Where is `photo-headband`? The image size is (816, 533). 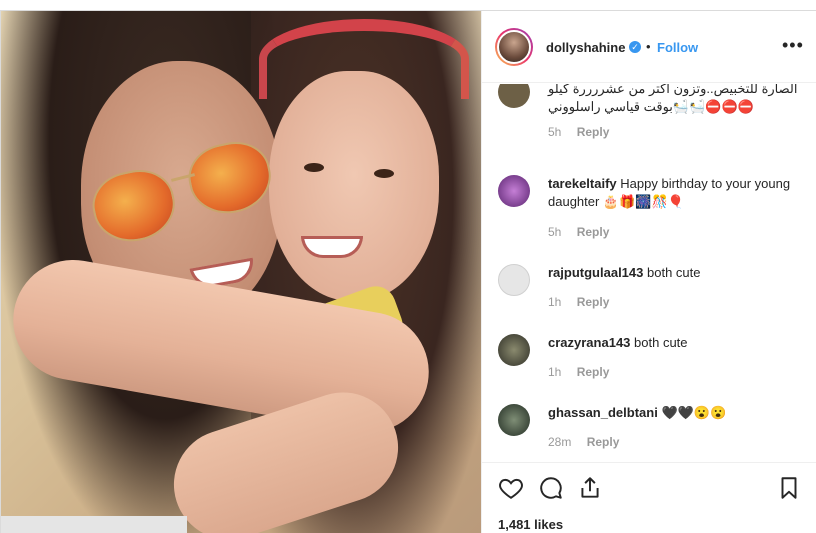
photo-headband is located at coordinates (364, 59).